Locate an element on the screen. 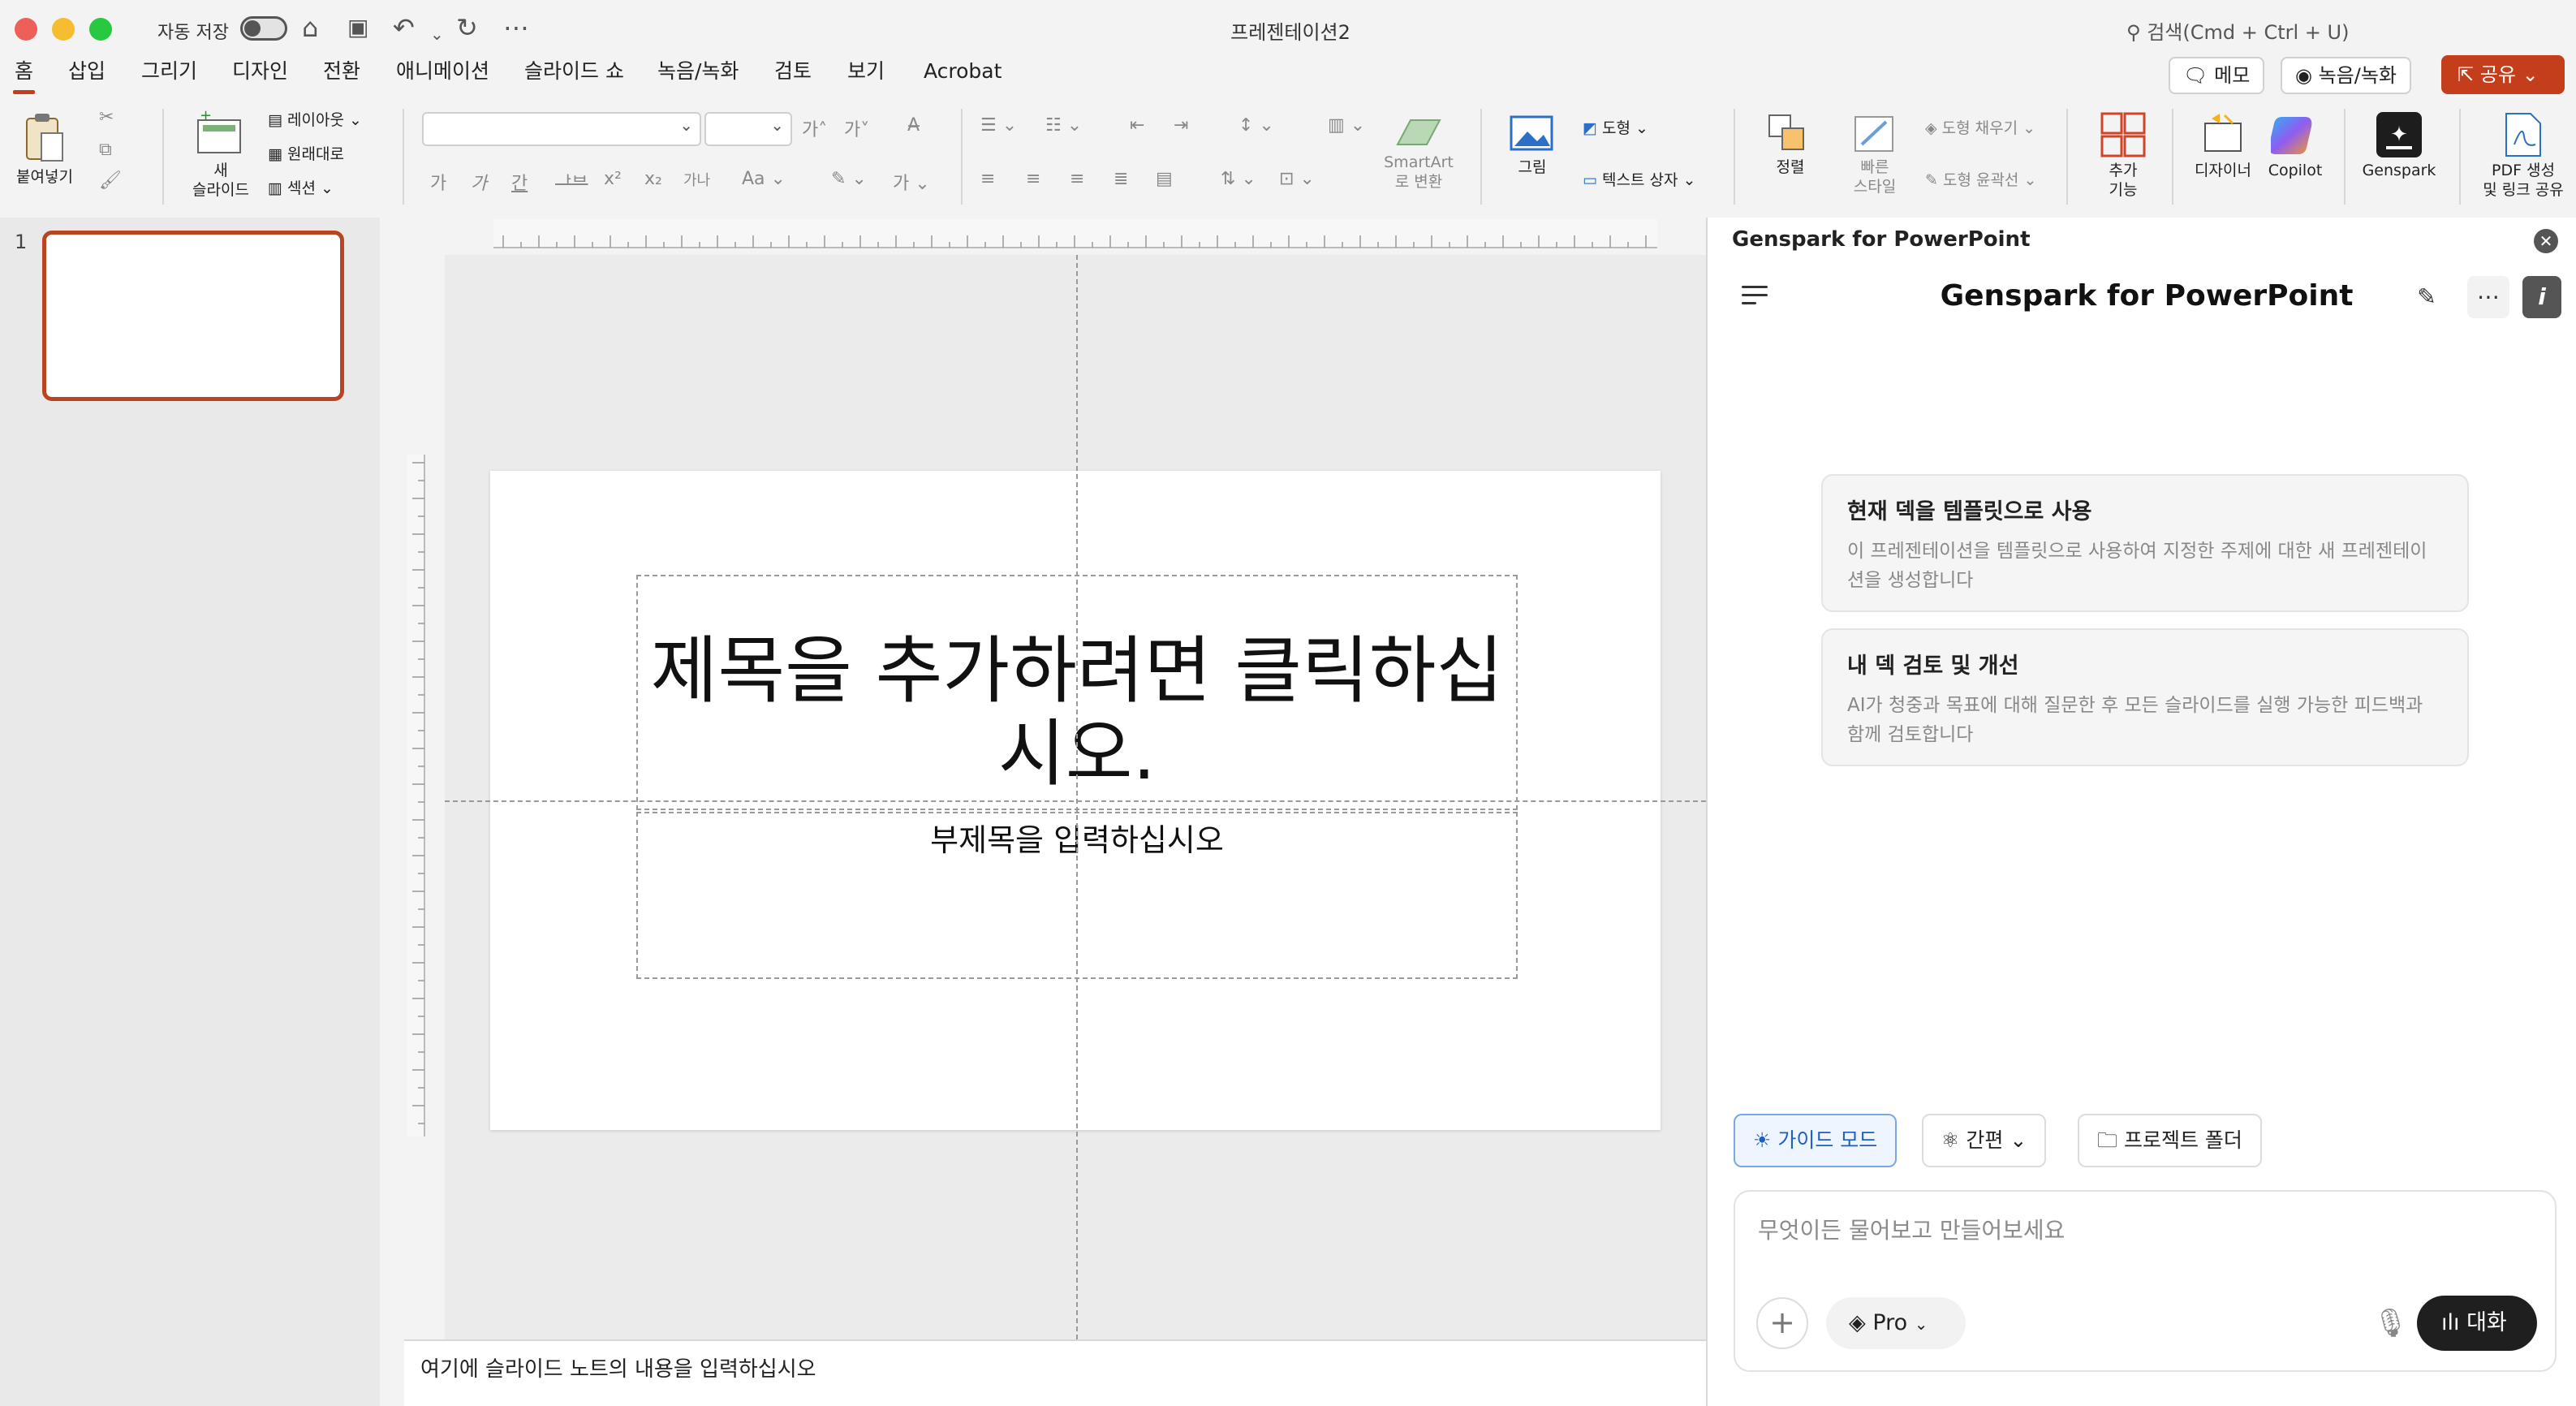 The height and width of the screenshot is (1406, 2576). tab-slideshow: 슬라이드 쇼 is located at coordinates (574, 71).